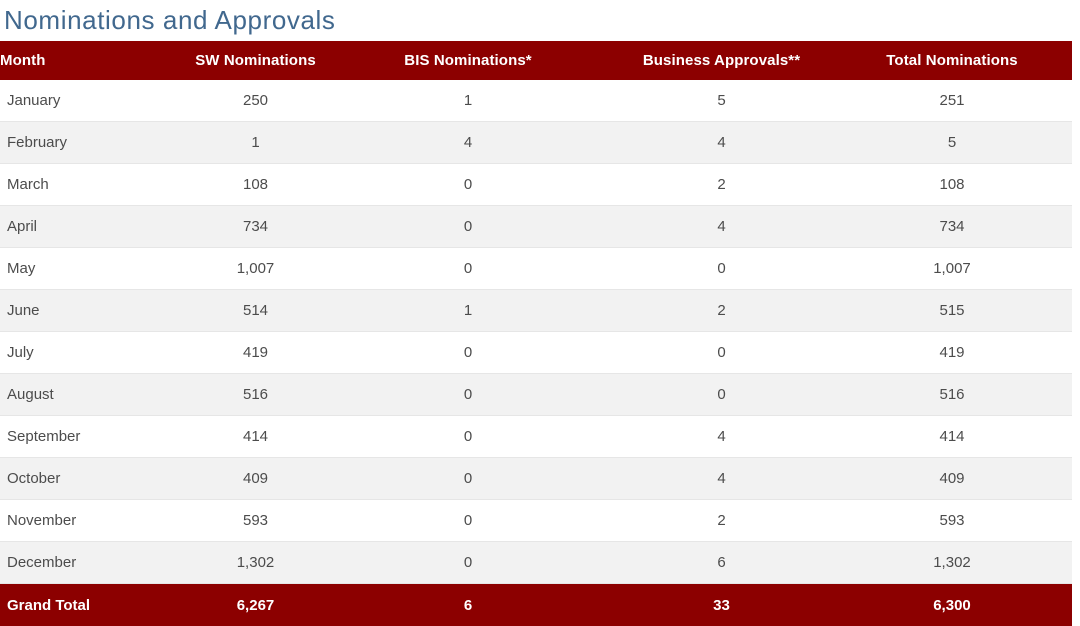  What do you see at coordinates (952, 353) in the screenshot?
I see `cell-total: 419` at bounding box center [952, 353].